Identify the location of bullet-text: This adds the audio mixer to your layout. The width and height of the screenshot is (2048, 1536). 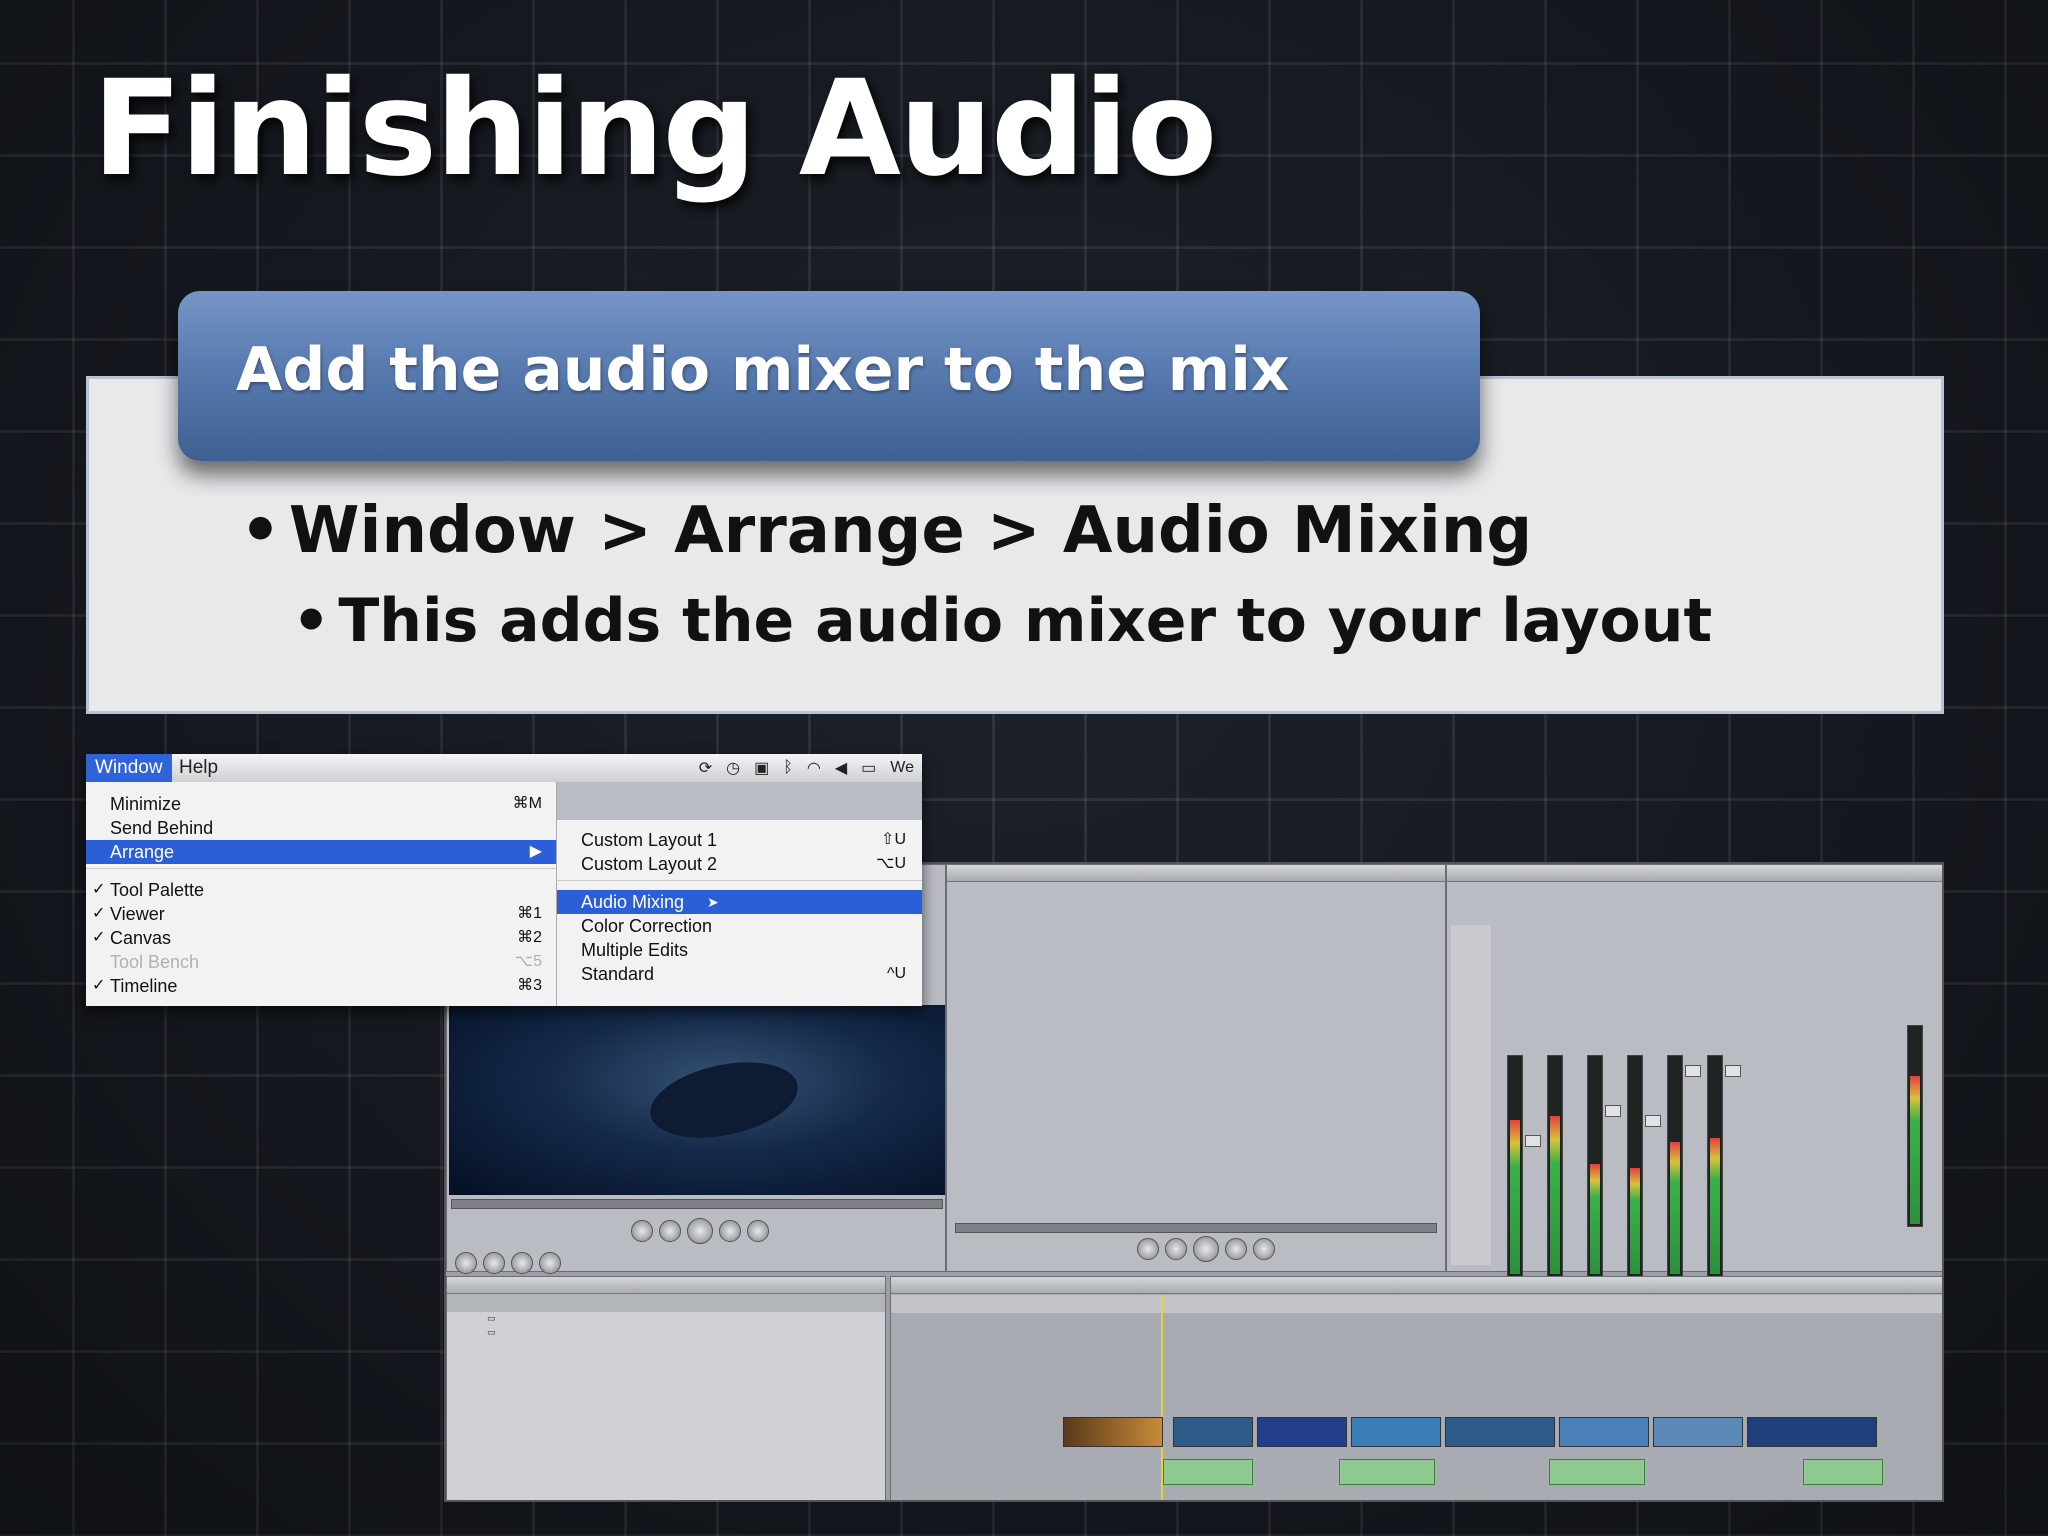
(1025, 621).